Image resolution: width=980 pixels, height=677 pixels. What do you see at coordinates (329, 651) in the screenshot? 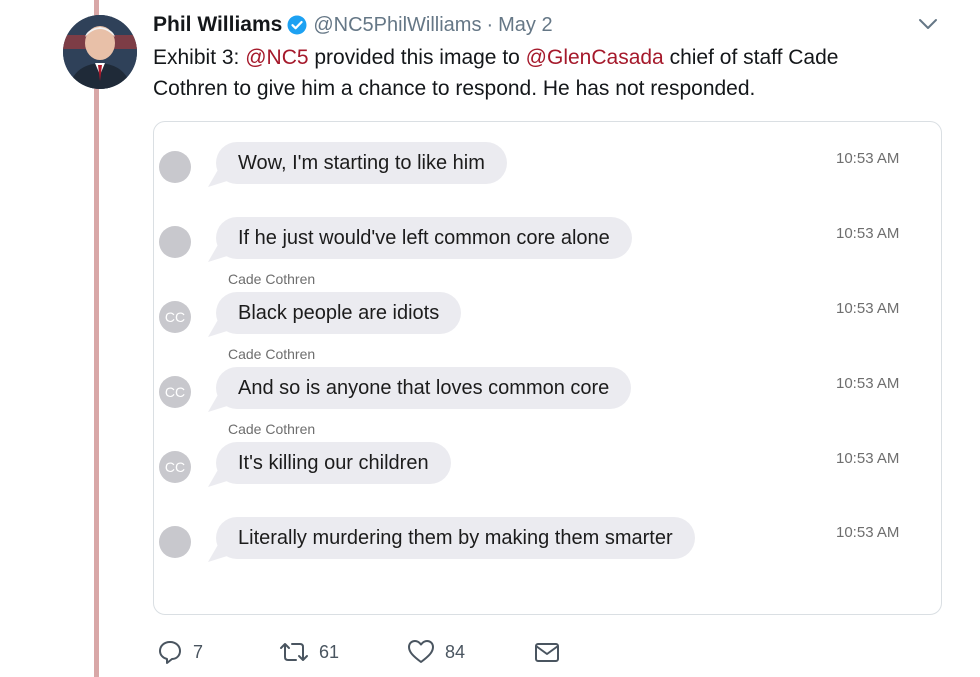
I see `retweet-count: 61` at bounding box center [329, 651].